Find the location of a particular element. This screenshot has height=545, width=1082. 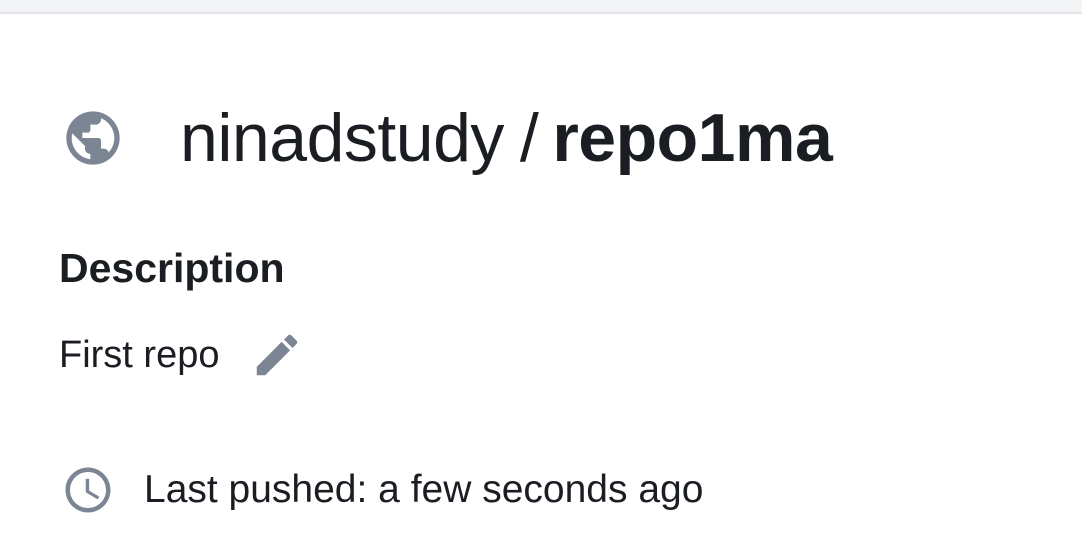

top-divider is located at coordinates (541, 7).